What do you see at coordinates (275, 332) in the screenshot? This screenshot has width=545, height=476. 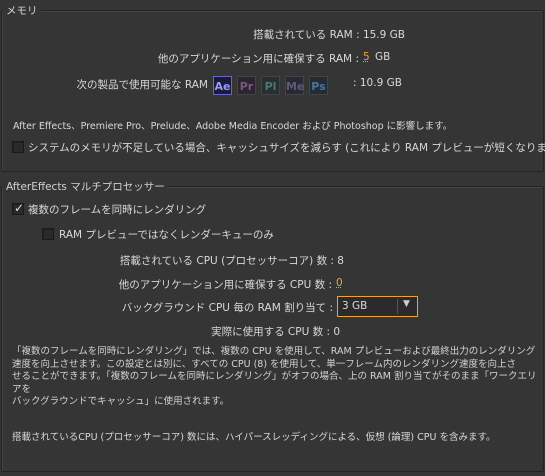 I see `actual-cpu-text: 実際に使用する CPU 数 : 0` at bounding box center [275, 332].